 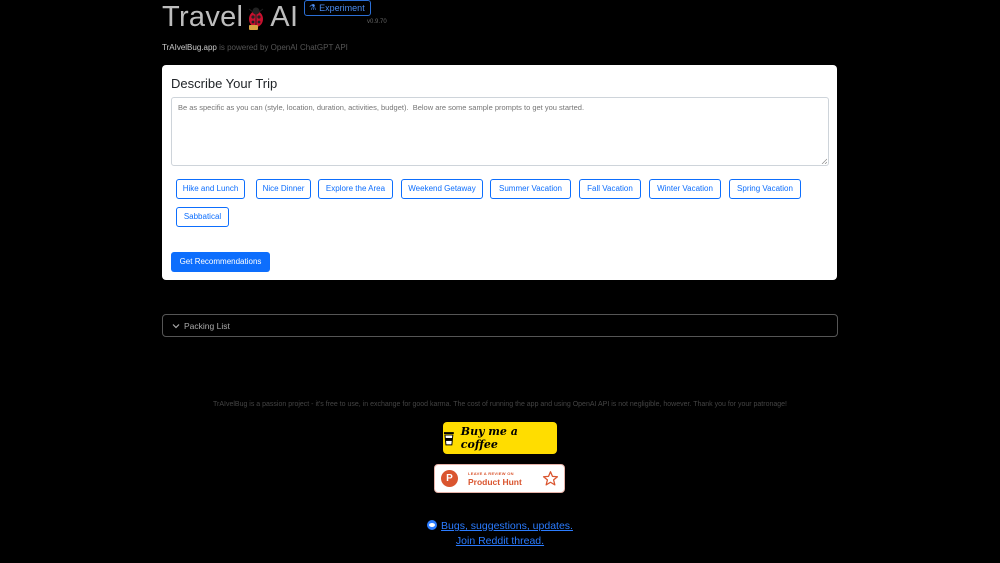 I want to click on packing-list-label: Packing List, so click(x=207, y=325).